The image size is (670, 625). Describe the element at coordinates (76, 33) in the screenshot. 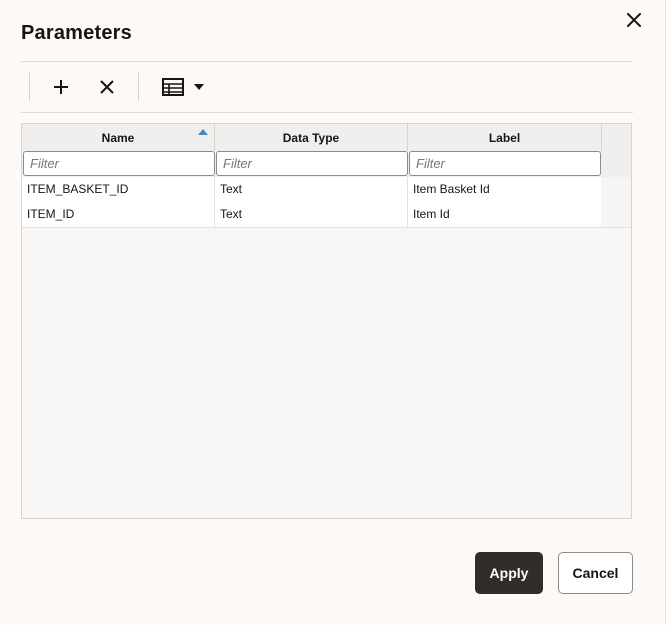

I see `dialog-title: Parameters` at that location.